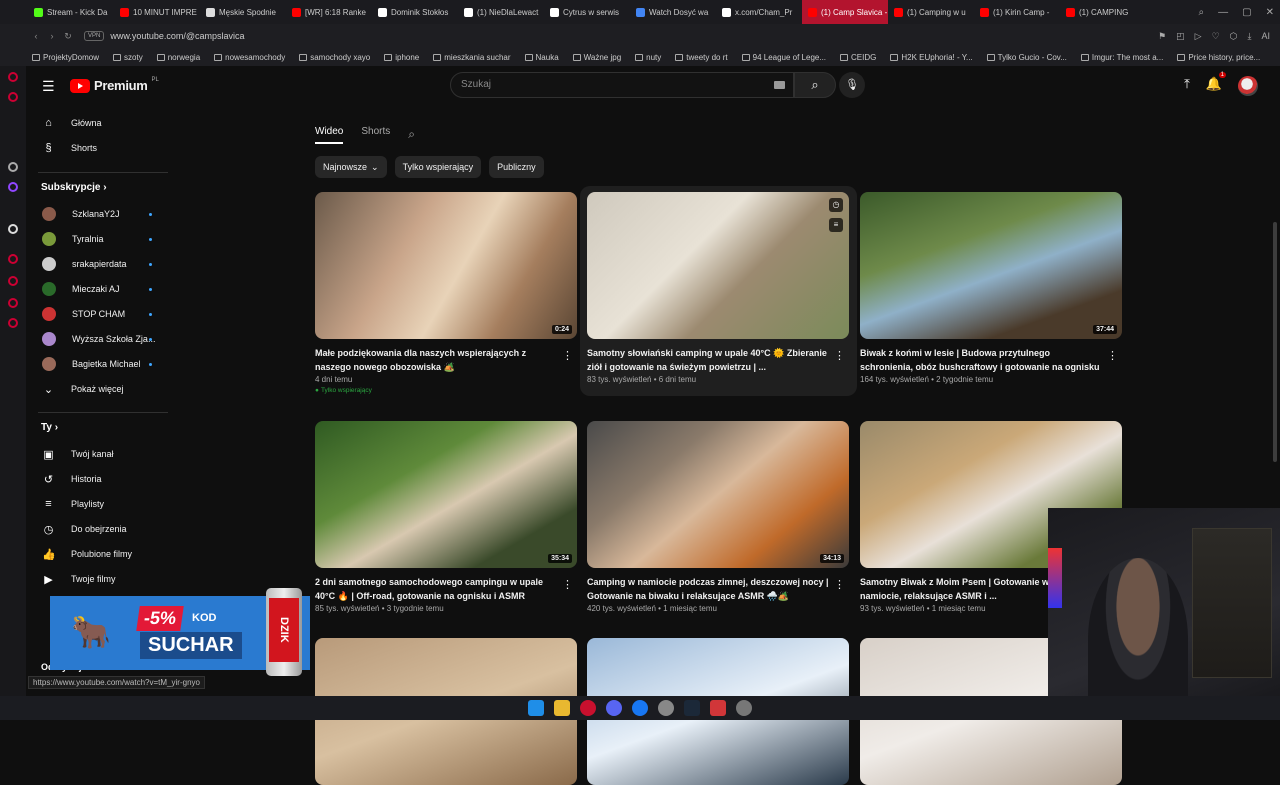  I want to click on bookmark-item: CEIDG, so click(858, 57).